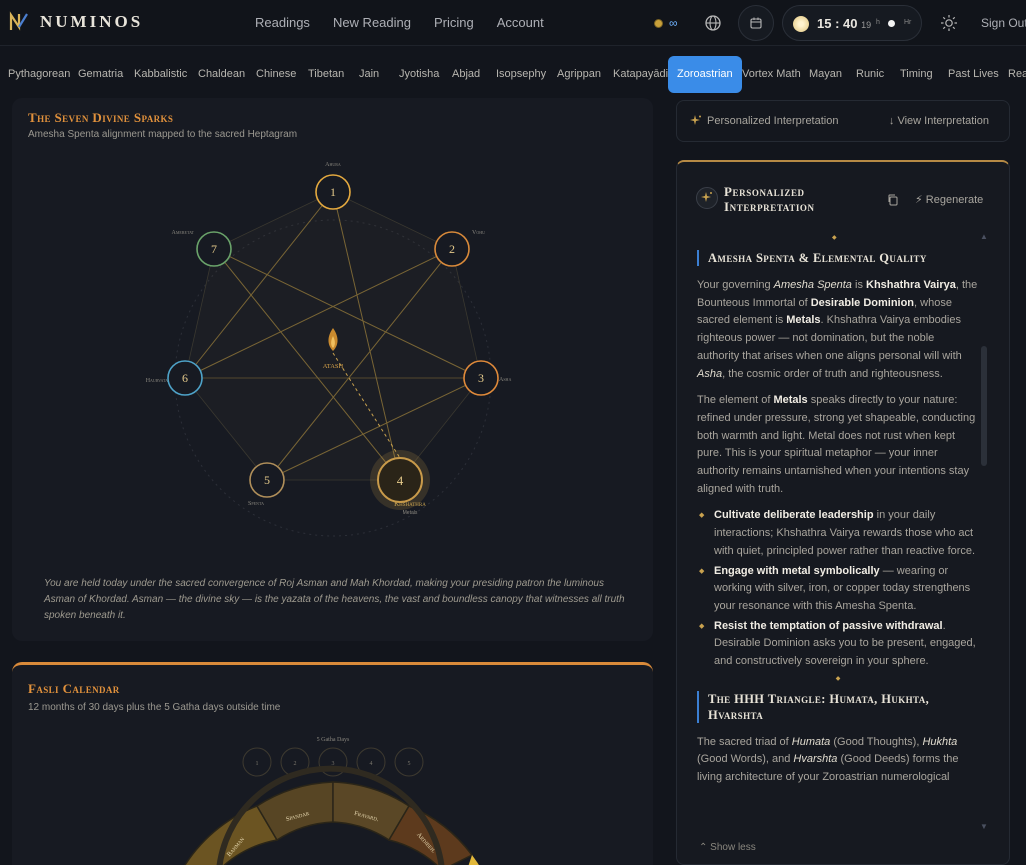 Image resolution: width=1026 pixels, height=865 pixels. I want to click on tab-abjad: Abjad, so click(466, 74).